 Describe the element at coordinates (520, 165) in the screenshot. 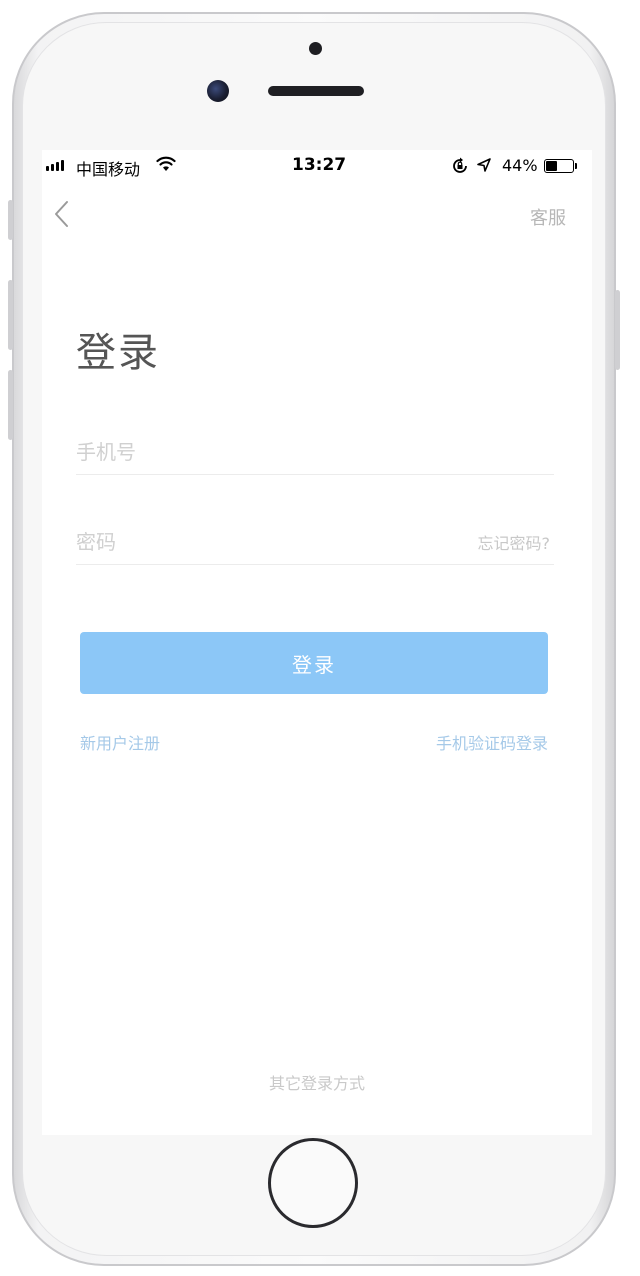

I see `battery-percent: 44%` at that location.